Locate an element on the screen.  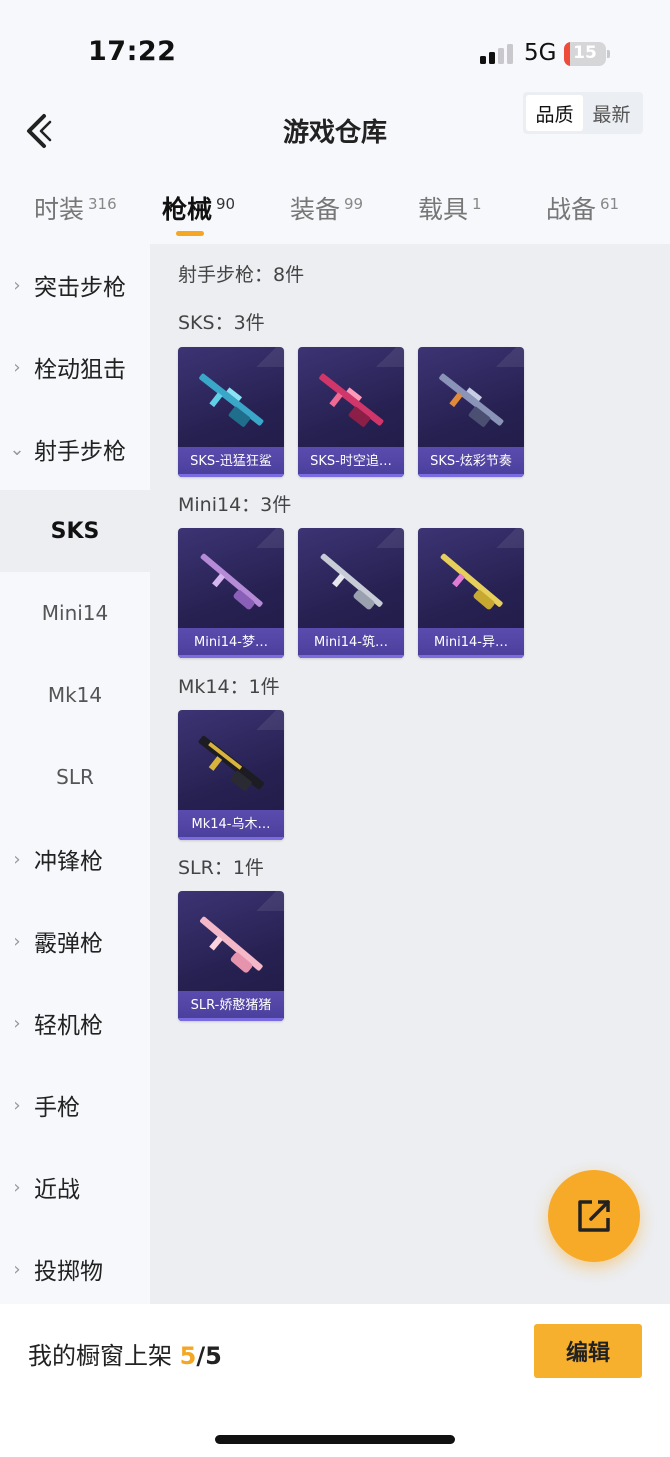
sidebar-item-label: 近战 is located at coordinates (57, 1190).